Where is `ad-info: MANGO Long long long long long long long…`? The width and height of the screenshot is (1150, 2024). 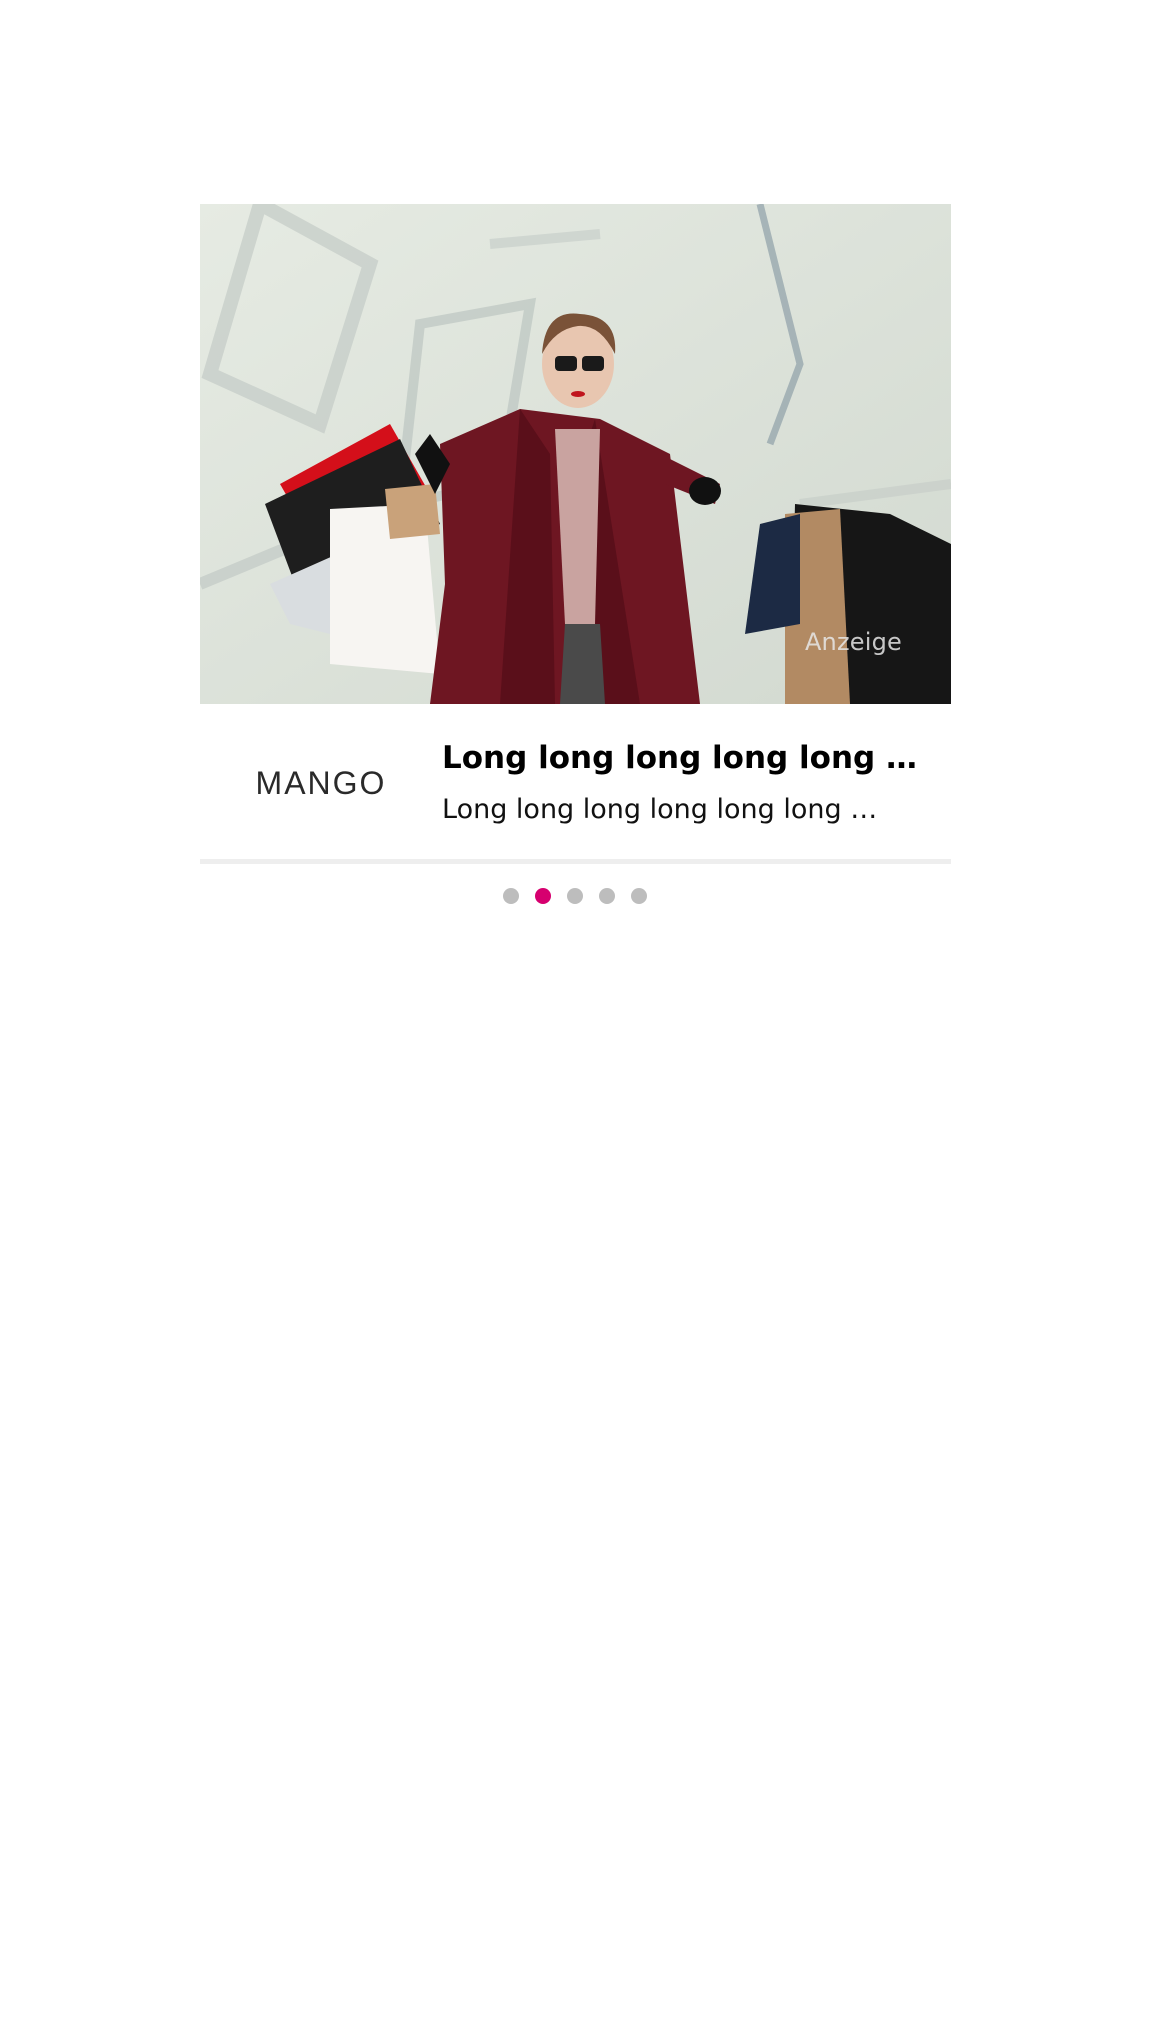
ad-info: MANGO Long long long long long long long… is located at coordinates (575, 781).